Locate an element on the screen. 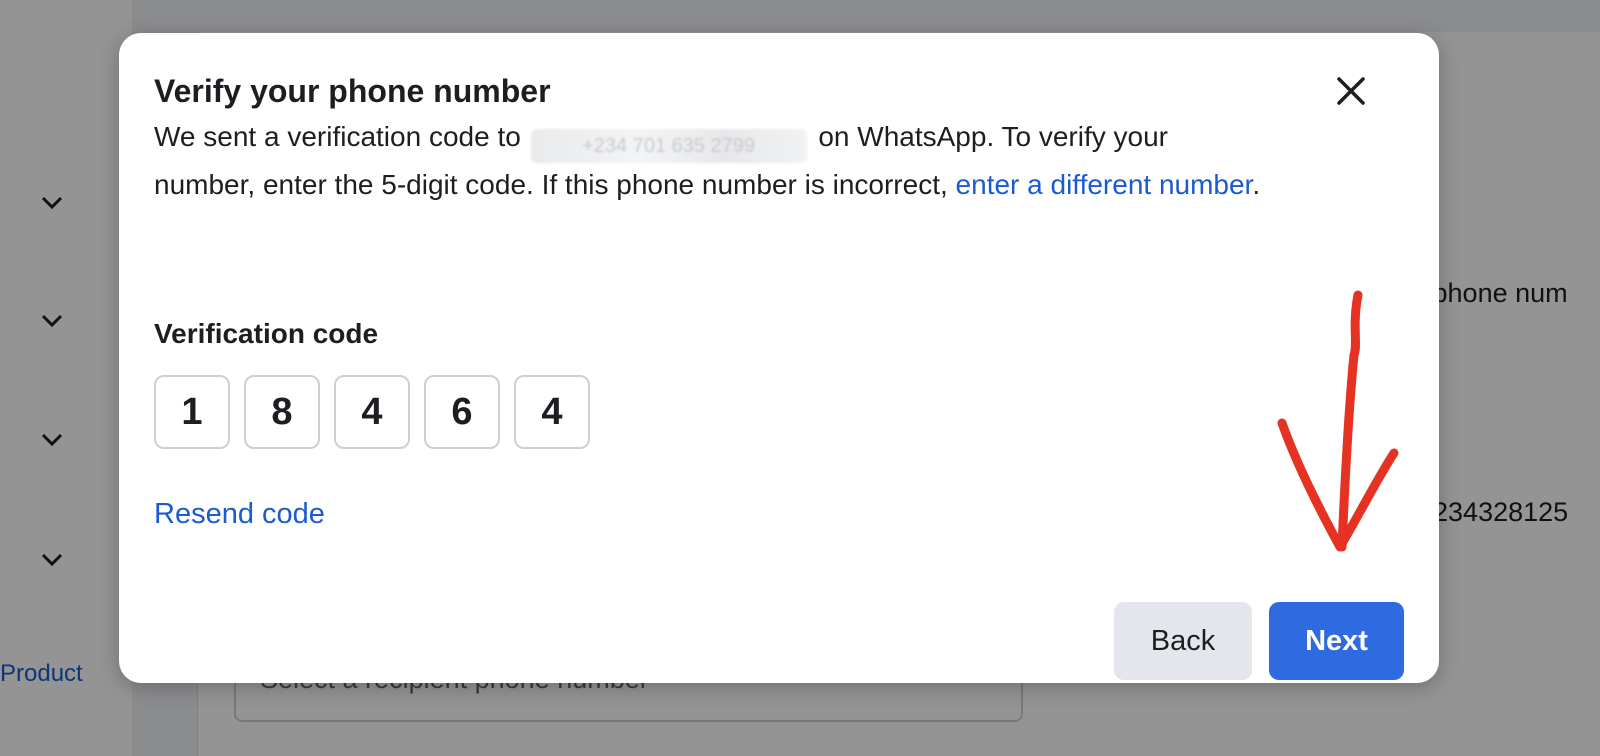 This screenshot has width=1600, height=756. resend-code-link: Resend code is located at coordinates (239, 514).